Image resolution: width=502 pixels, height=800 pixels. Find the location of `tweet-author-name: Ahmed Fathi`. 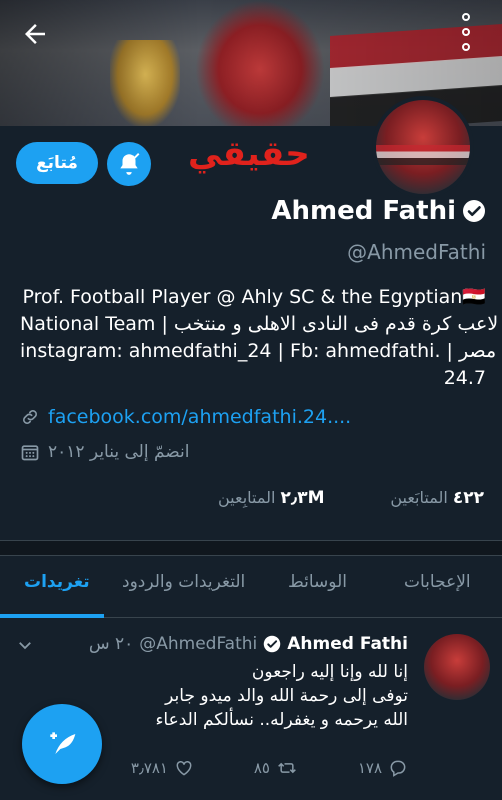

tweet-author-name: Ahmed Fathi is located at coordinates (347, 644).